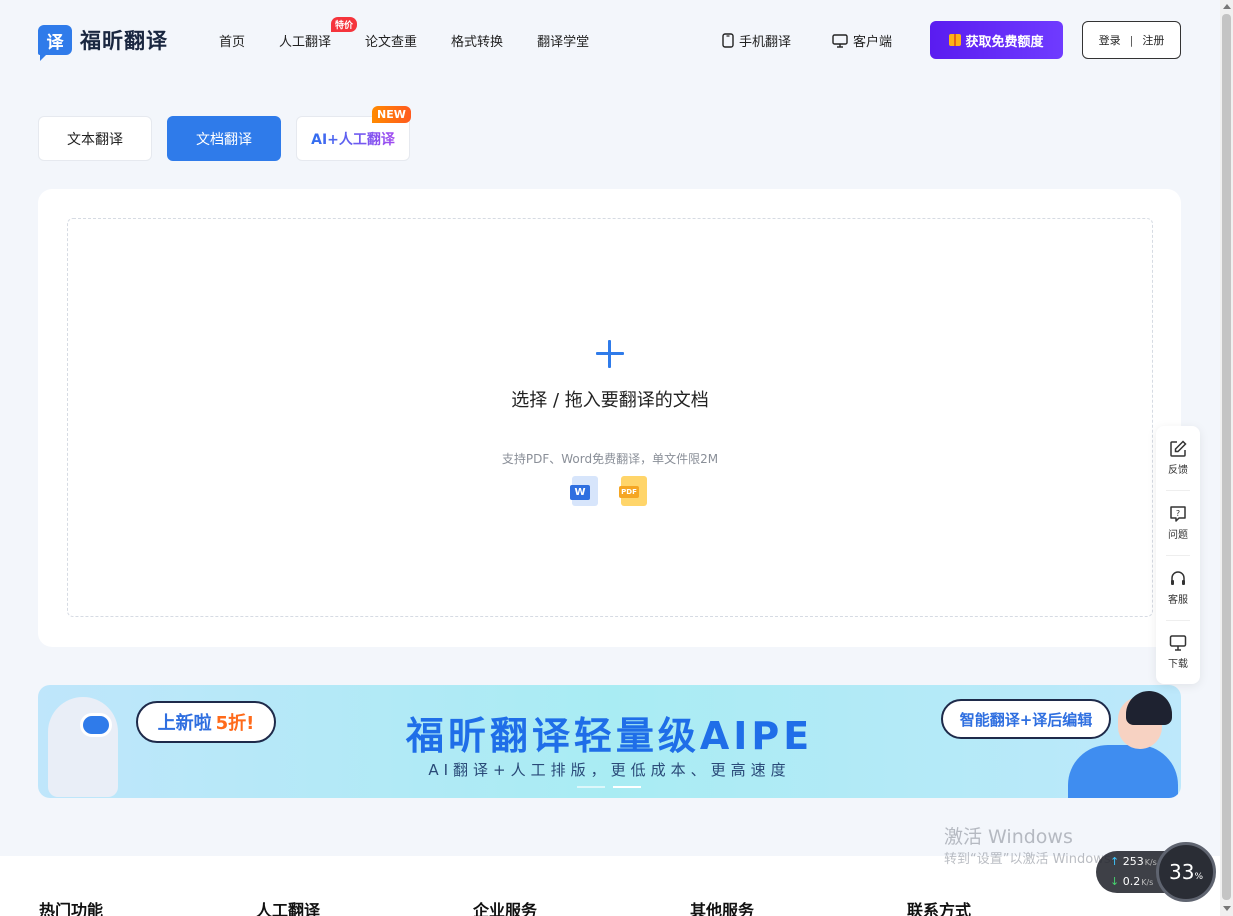 Image resolution: width=1233 pixels, height=916 pixels. What do you see at coordinates (344, 24) in the screenshot?
I see `special-price-badge: 特价` at bounding box center [344, 24].